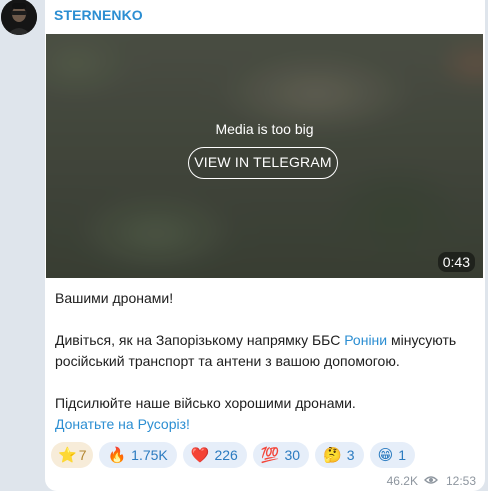 The width and height of the screenshot is (488, 491). Describe the element at coordinates (402, 455) in the screenshot. I see `reaction-count: 1` at that location.